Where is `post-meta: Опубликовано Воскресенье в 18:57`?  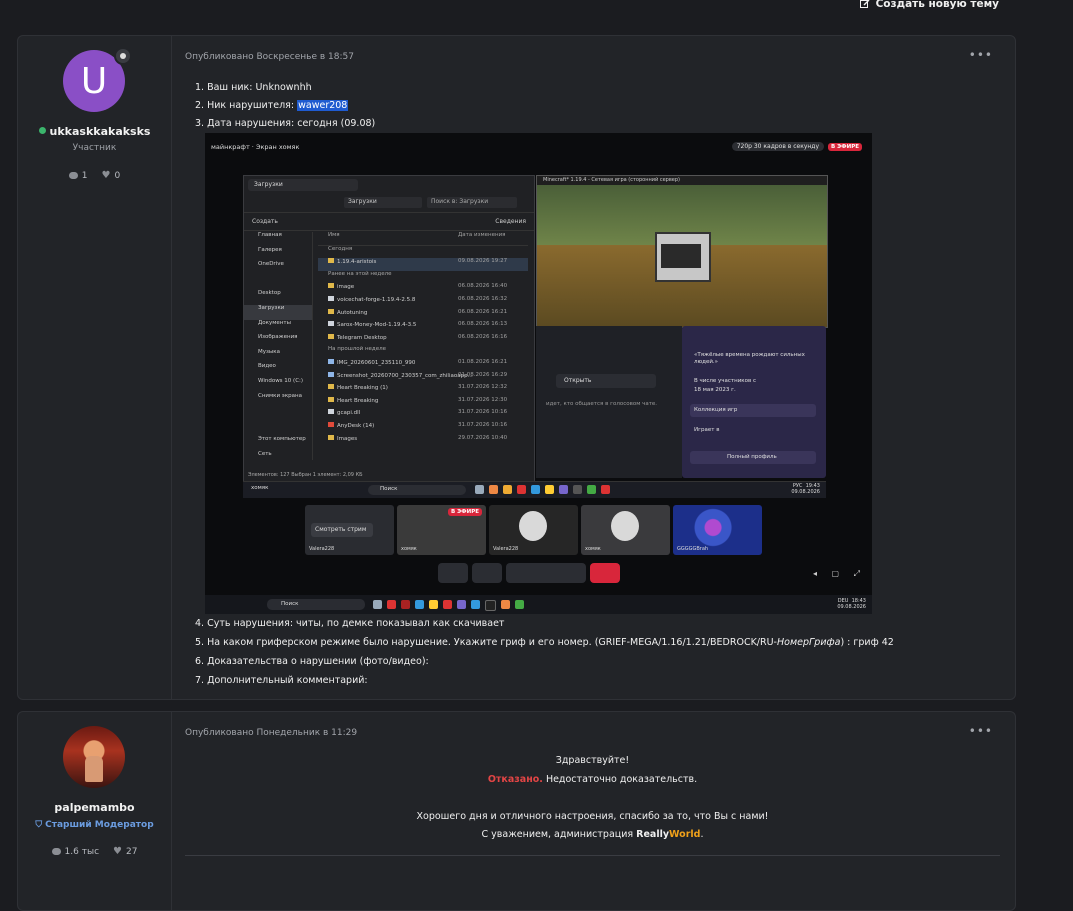
post-meta: Опубликовано Воскресенье в 18:57 is located at coordinates (269, 57).